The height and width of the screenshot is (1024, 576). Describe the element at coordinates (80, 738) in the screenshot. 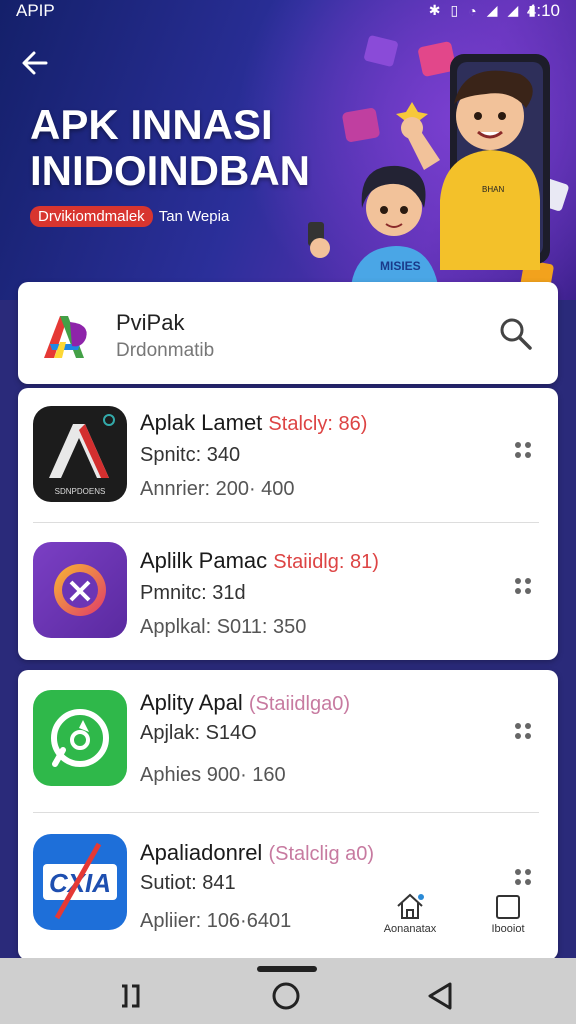

I see `app-icon-green` at that location.